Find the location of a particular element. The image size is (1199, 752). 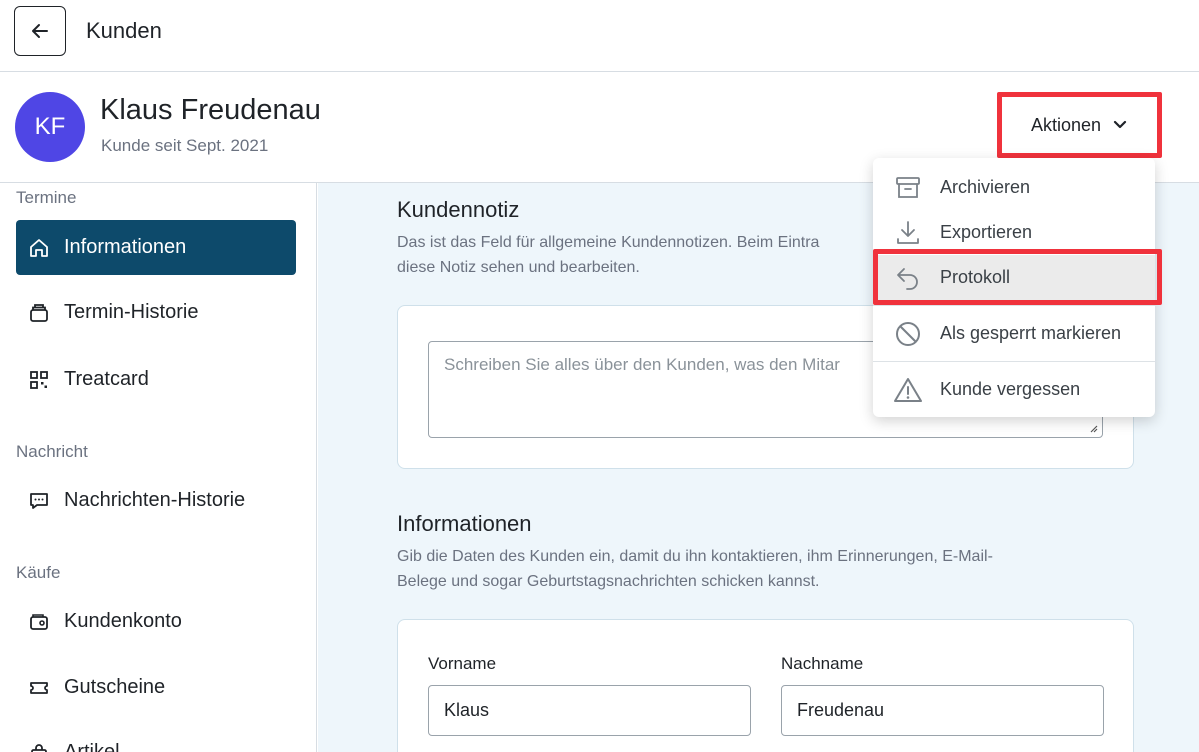

sidebar-item-label: Artikel is located at coordinates (92, 746).